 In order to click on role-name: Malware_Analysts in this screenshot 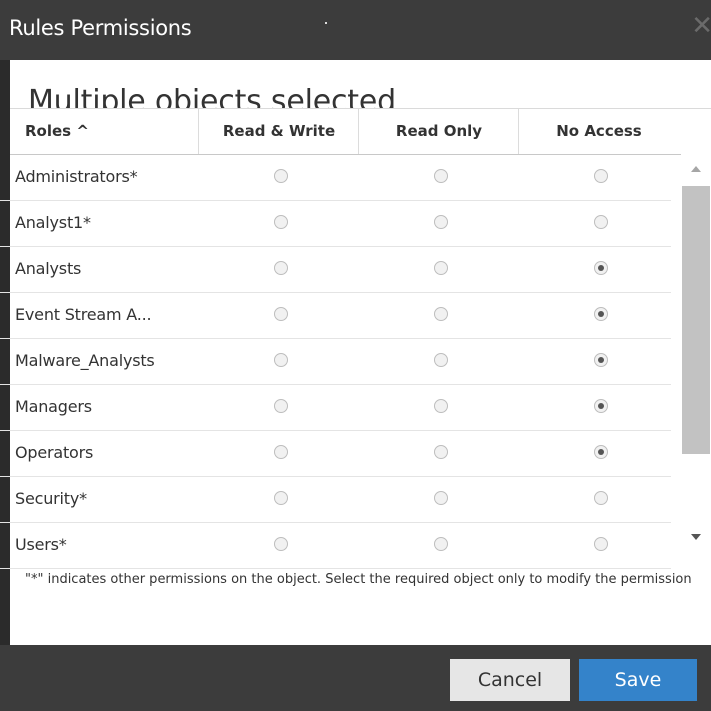, I will do `click(85, 360)`.